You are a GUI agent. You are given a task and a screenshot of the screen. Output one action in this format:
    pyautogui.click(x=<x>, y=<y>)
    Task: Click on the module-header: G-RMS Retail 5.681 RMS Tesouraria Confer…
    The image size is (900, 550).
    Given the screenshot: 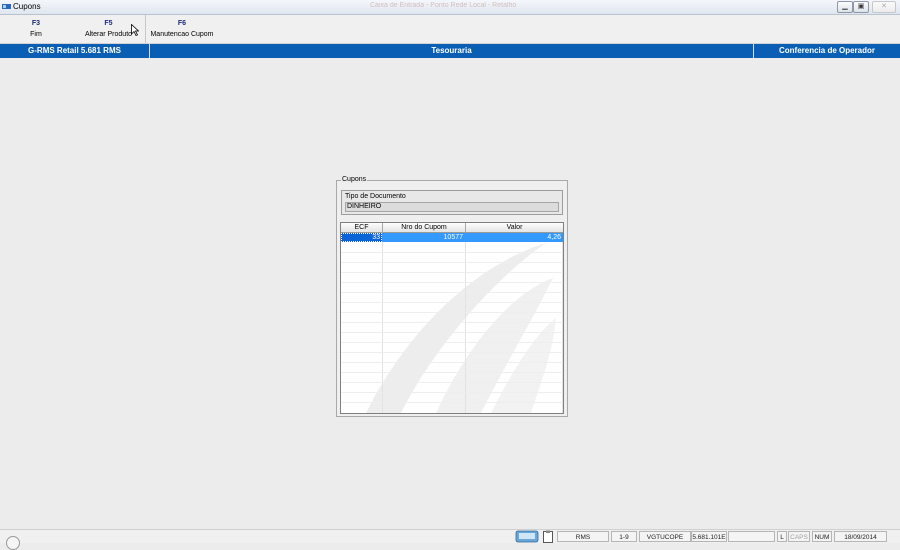 What is the action you would take?
    pyautogui.click(x=450, y=51)
    